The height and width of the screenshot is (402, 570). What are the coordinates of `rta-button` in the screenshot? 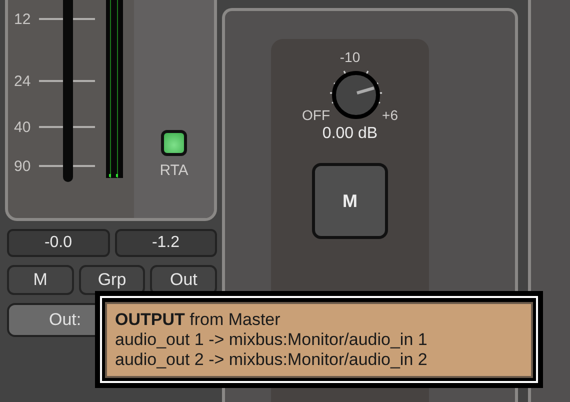 It's located at (174, 143).